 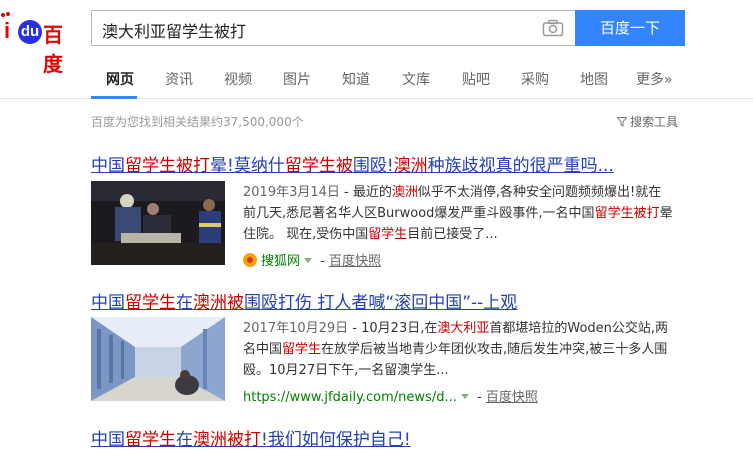 I want to click on active-tab-indicator, so click(x=114, y=97).